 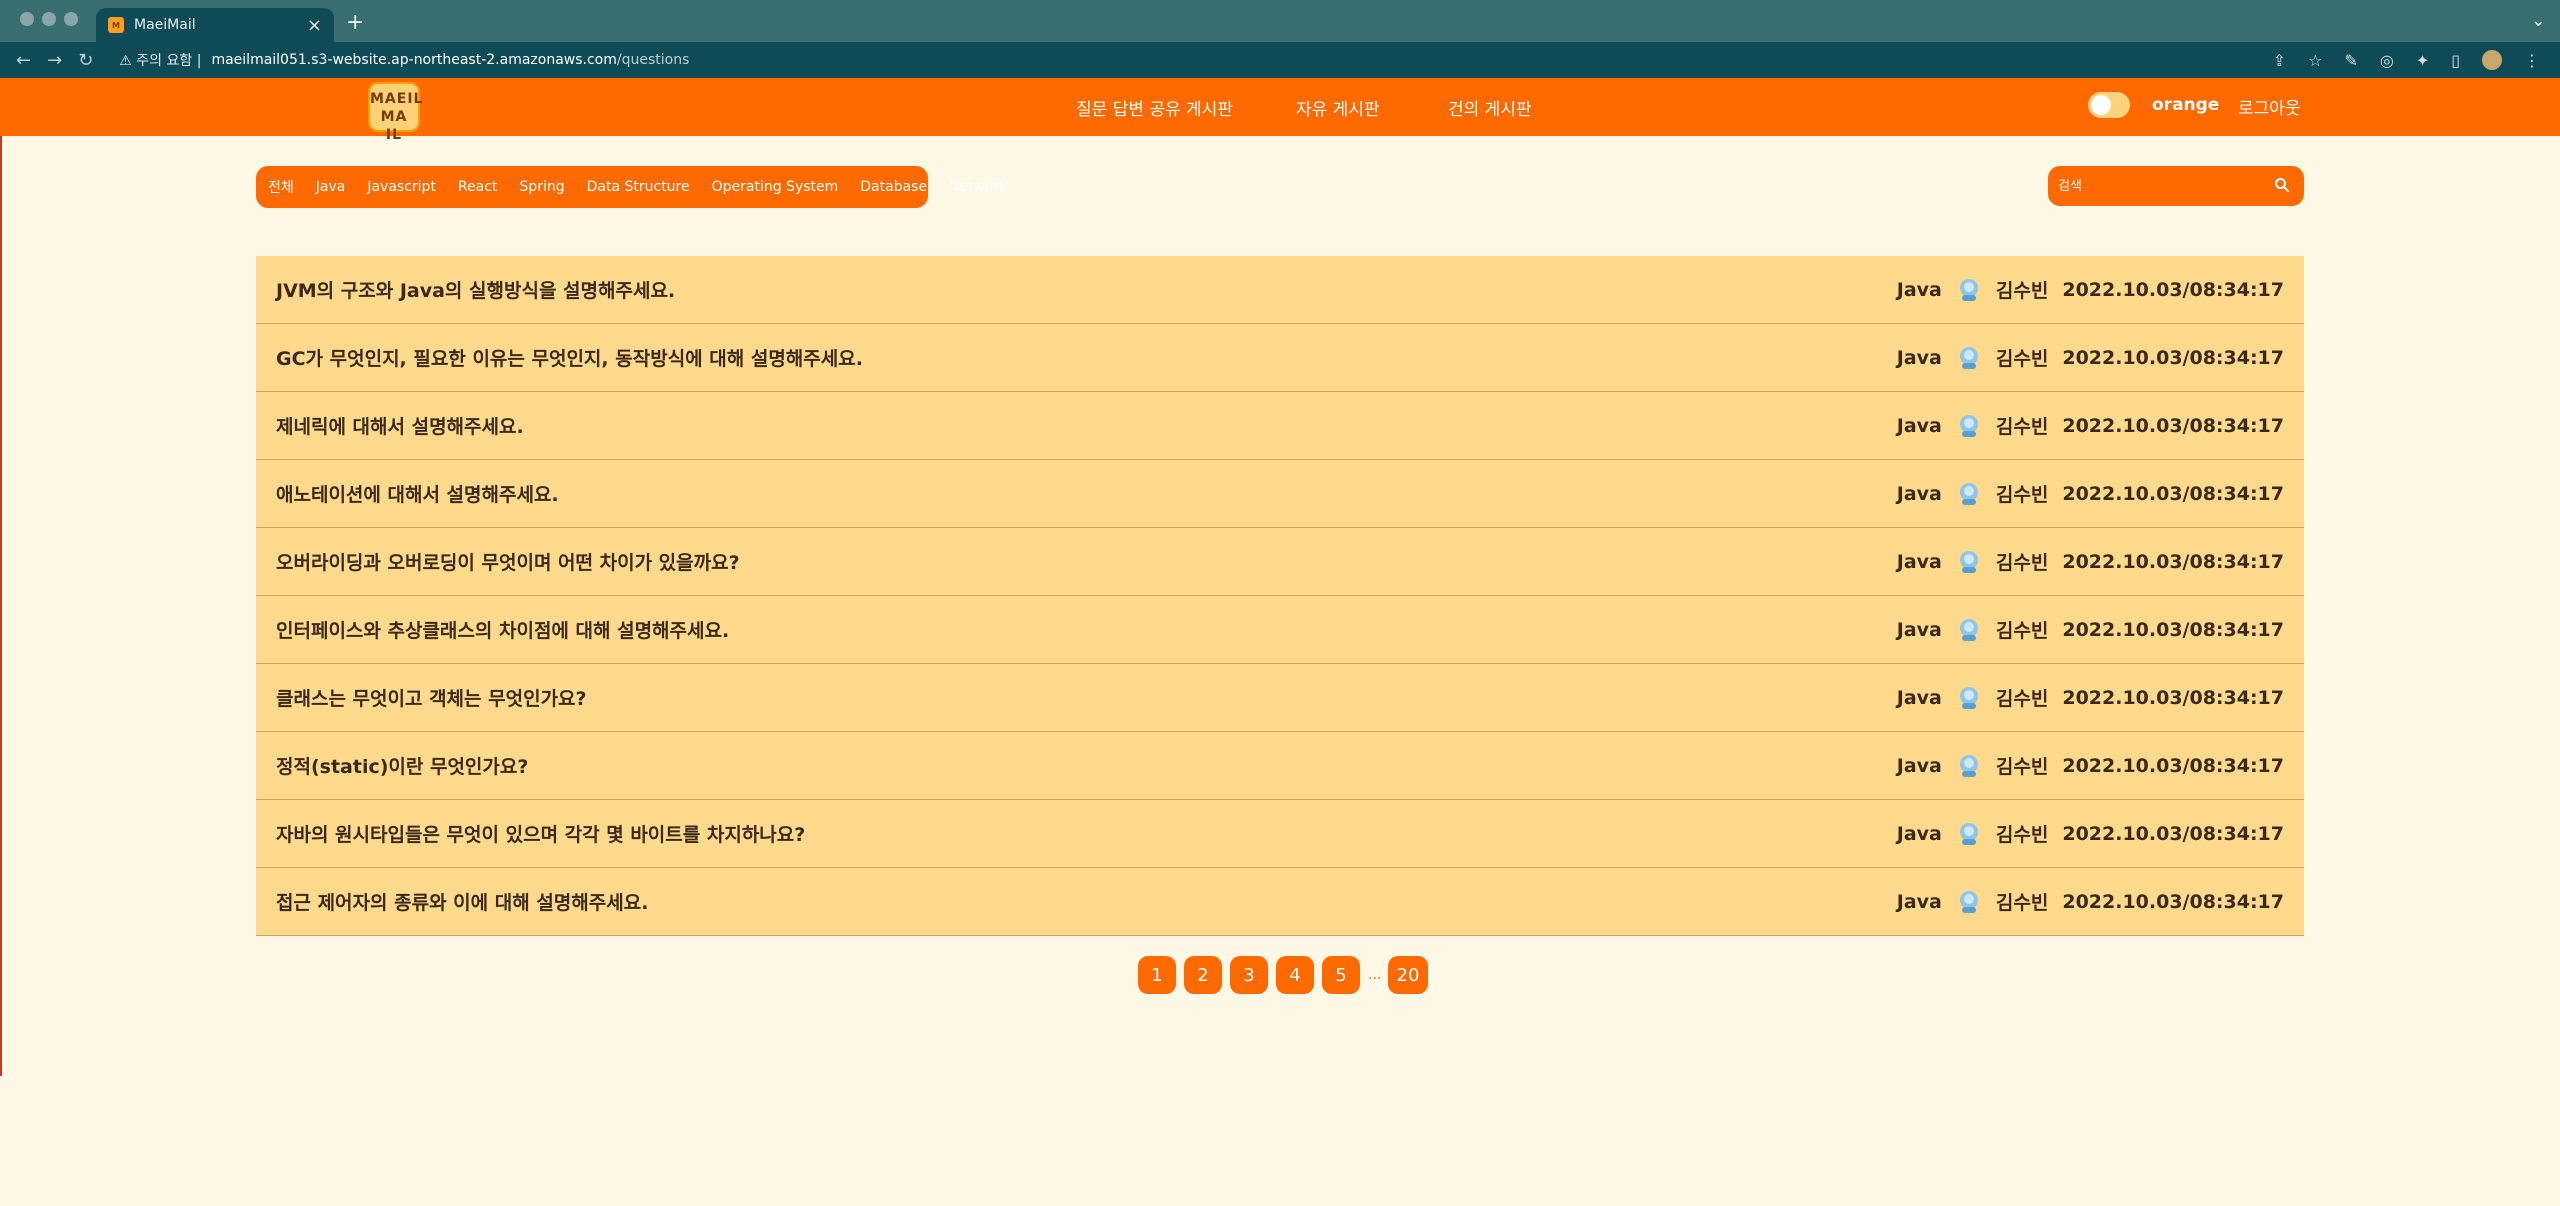 I want to click on profile-avatar, so click(x=2492, y=60).